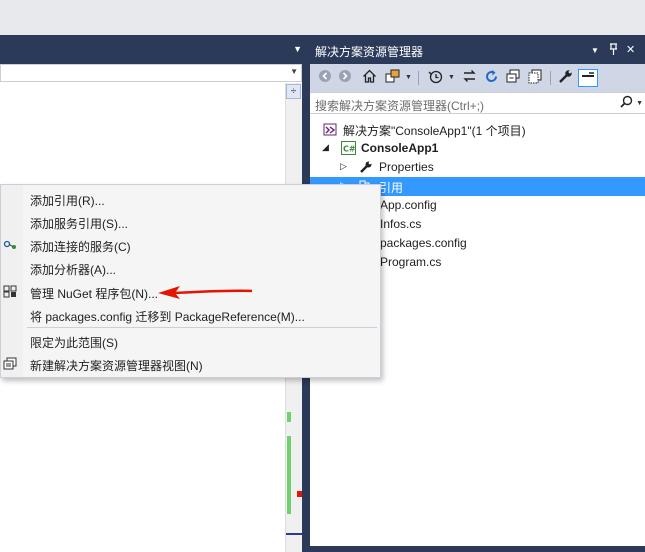 This screenshot has width=645, height=552. What do you see at coordinates (565, 78) in the screenshot?
I see `properties-icon` at bounding box center [565, 78].